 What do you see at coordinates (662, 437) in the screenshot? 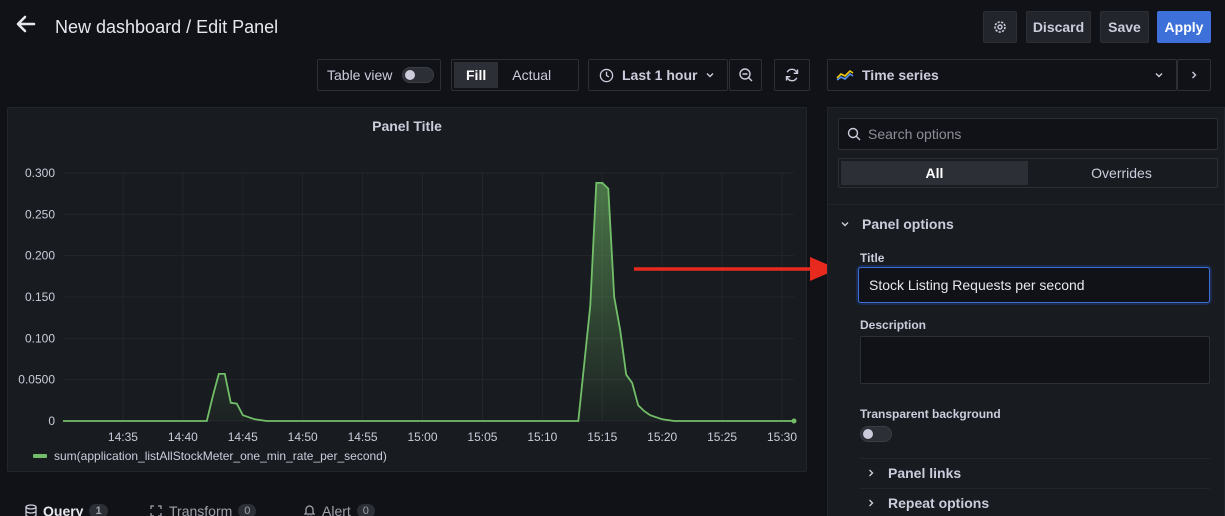
I see `x-tick-label: 15:20` at bounding box center [662, 437].